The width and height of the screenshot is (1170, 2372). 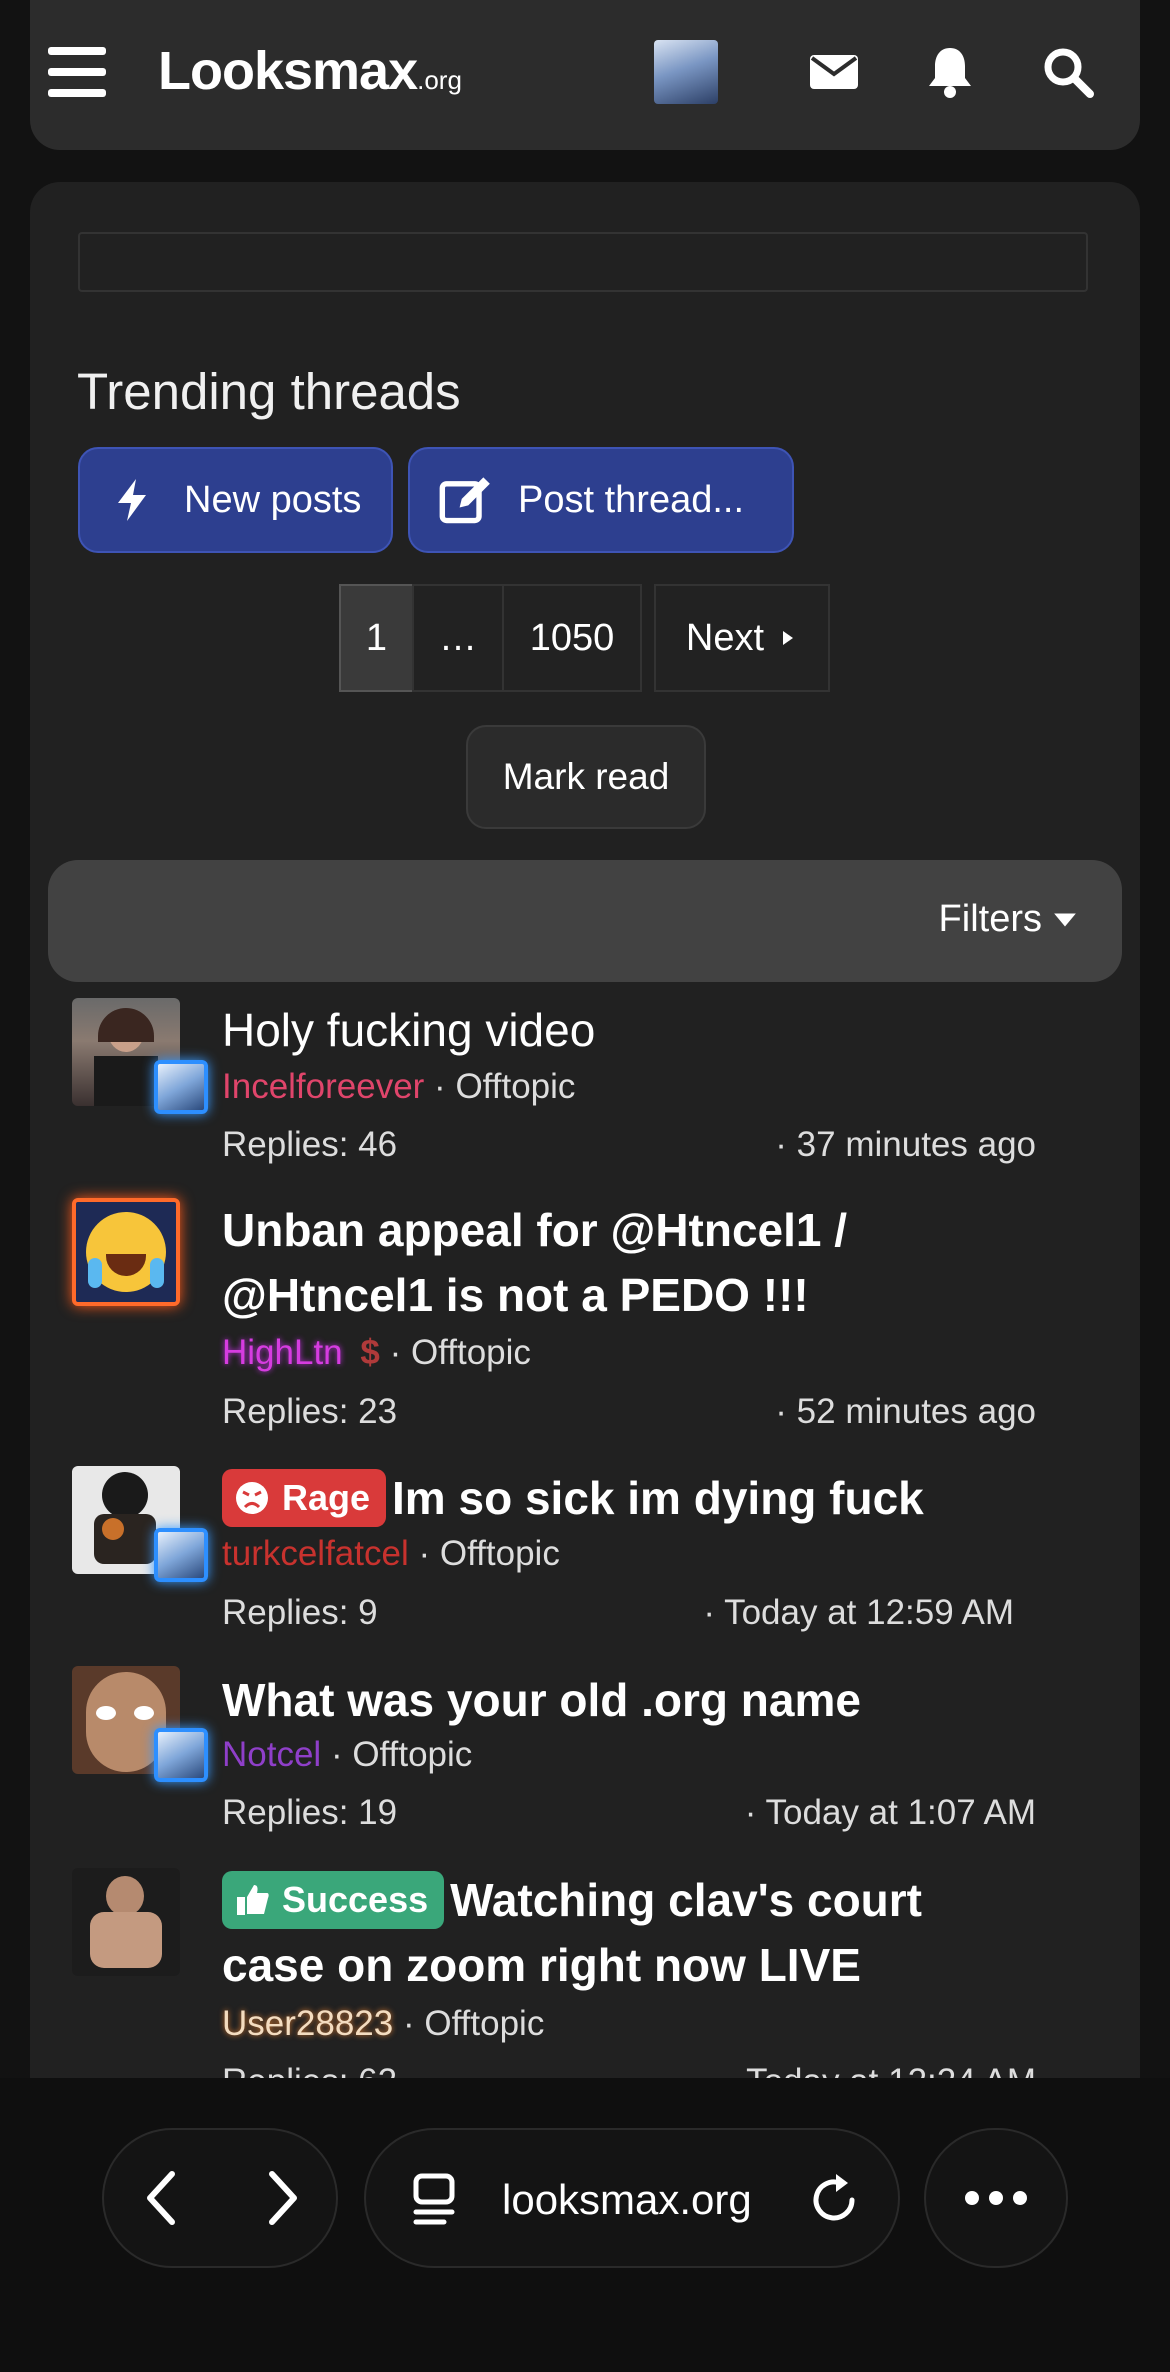 What do you see at coordinates (1068, 72) in the screenshot?
I see `search-icon` at bounding box center [1068, 72].